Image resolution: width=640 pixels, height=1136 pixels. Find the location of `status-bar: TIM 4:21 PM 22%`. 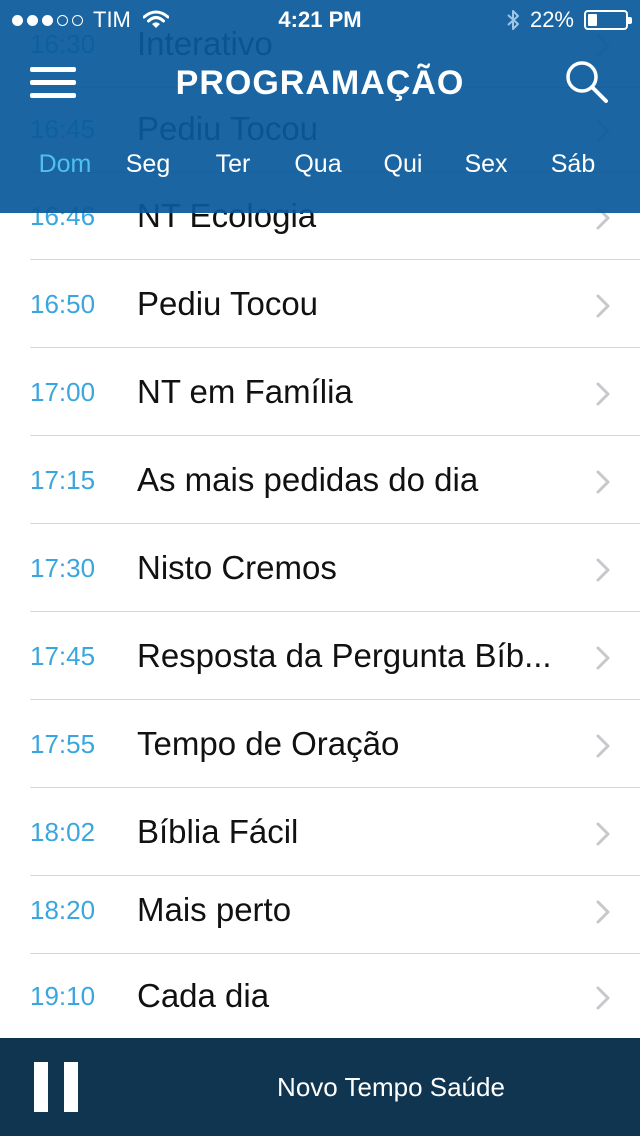

status-bar: TIM 4:21 PM 22% is located at coordinates (320, 20).